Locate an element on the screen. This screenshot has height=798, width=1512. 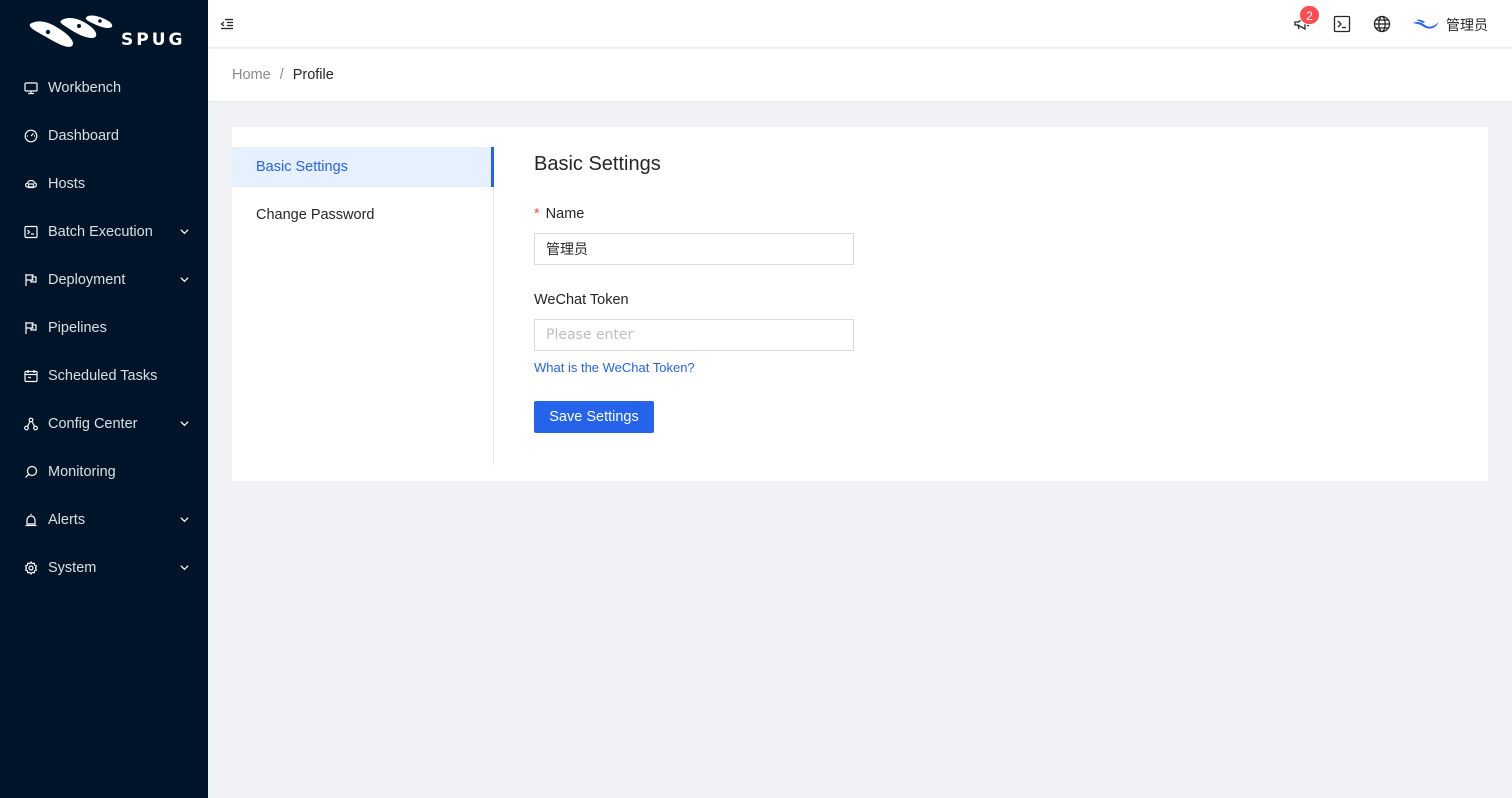
name-field is located at coordinates (694, 249).